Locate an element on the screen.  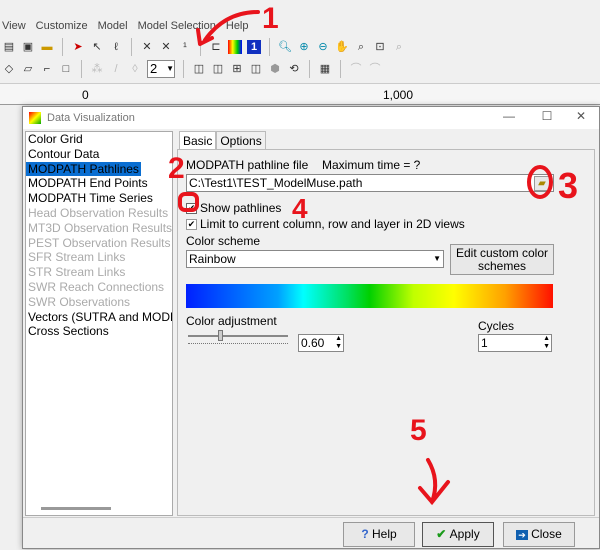
list-item: Cross Sections is located at coordinates (99, 331).